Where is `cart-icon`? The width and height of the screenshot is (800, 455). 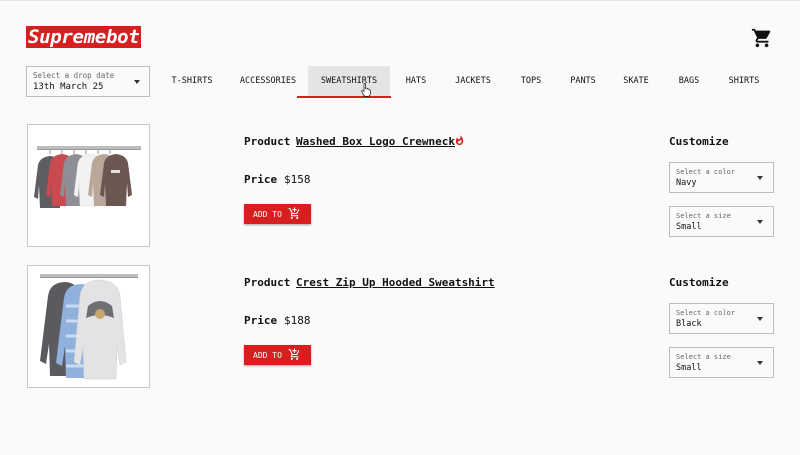
cart-icon is located at coordinates (762, 38).